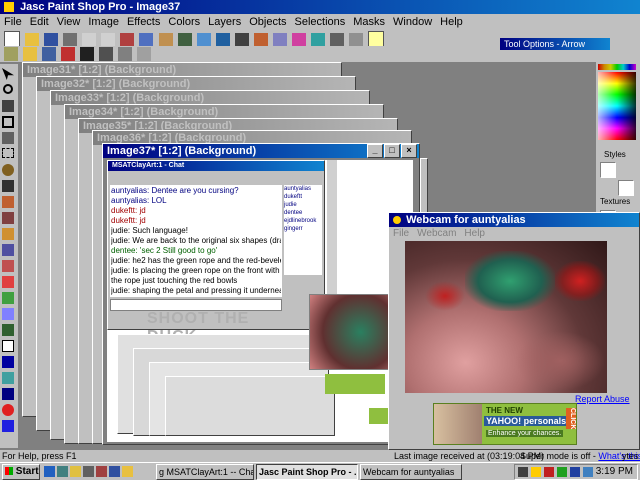  What do you see at coordinates (412, 22) in the screenshot?
I see `menu-window: Window` at bounding box center [412, 22].